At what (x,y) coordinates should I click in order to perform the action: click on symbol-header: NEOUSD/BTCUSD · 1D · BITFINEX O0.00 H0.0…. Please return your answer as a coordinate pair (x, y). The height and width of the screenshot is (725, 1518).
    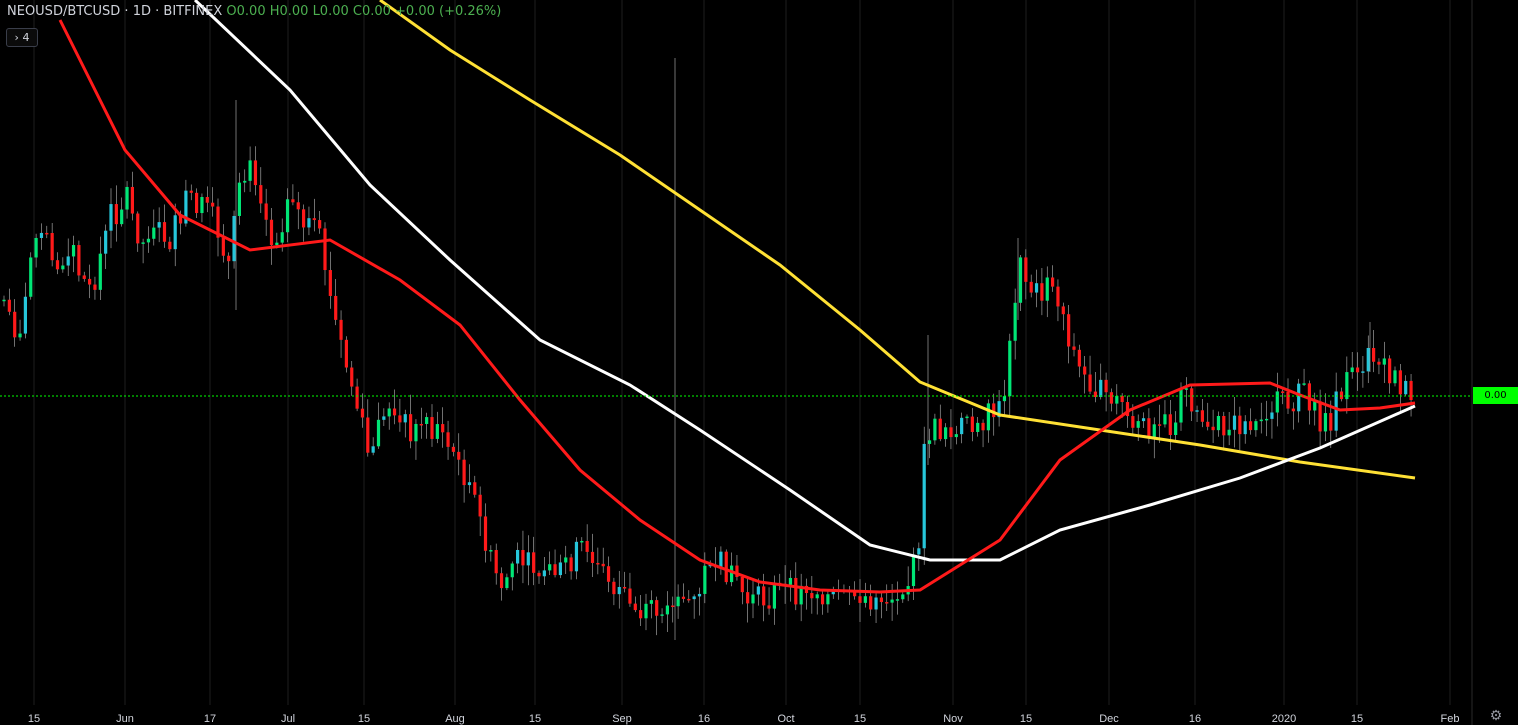
    Looking at the image, I should click on (254, 11).